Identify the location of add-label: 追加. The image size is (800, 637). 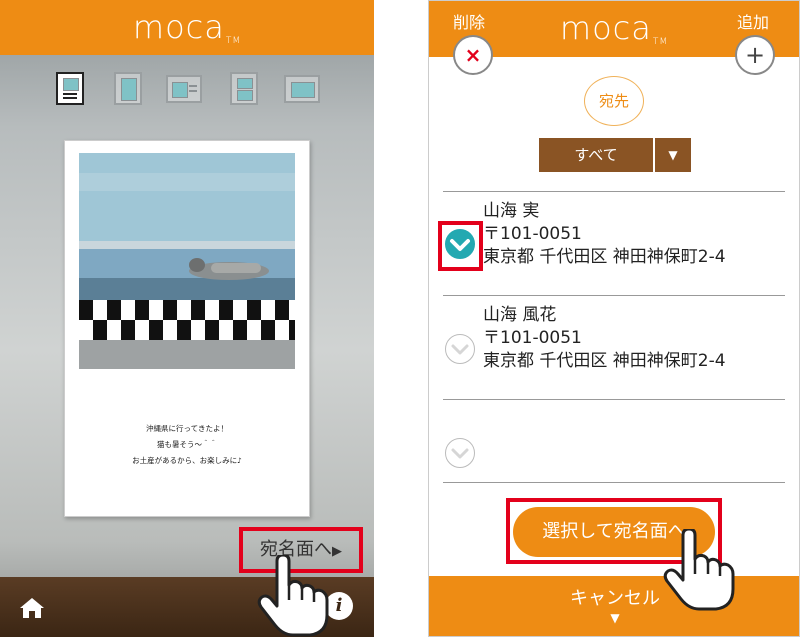
(753, 22).